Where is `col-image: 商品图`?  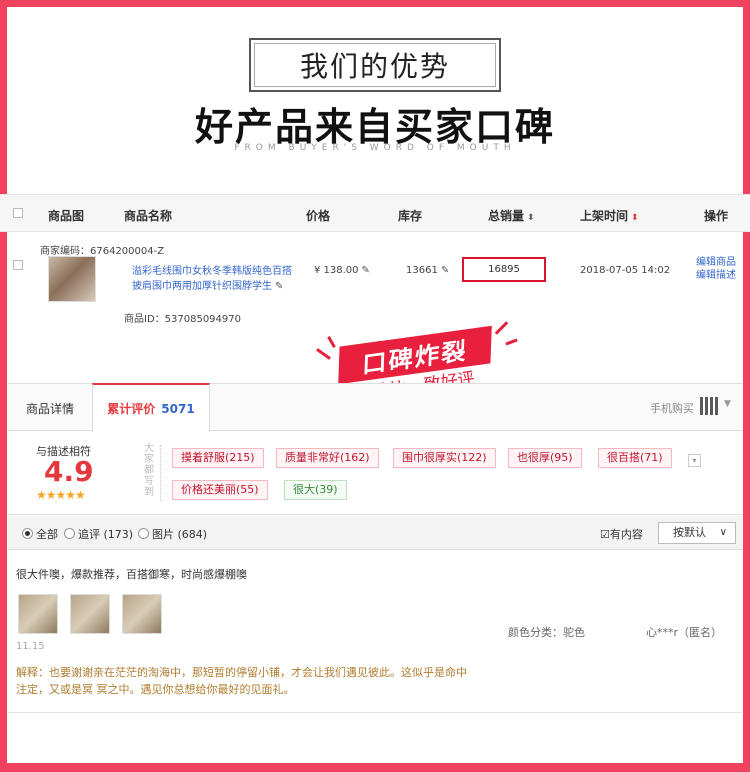
col-image: 商品图 is located at coordinates (66, 216).